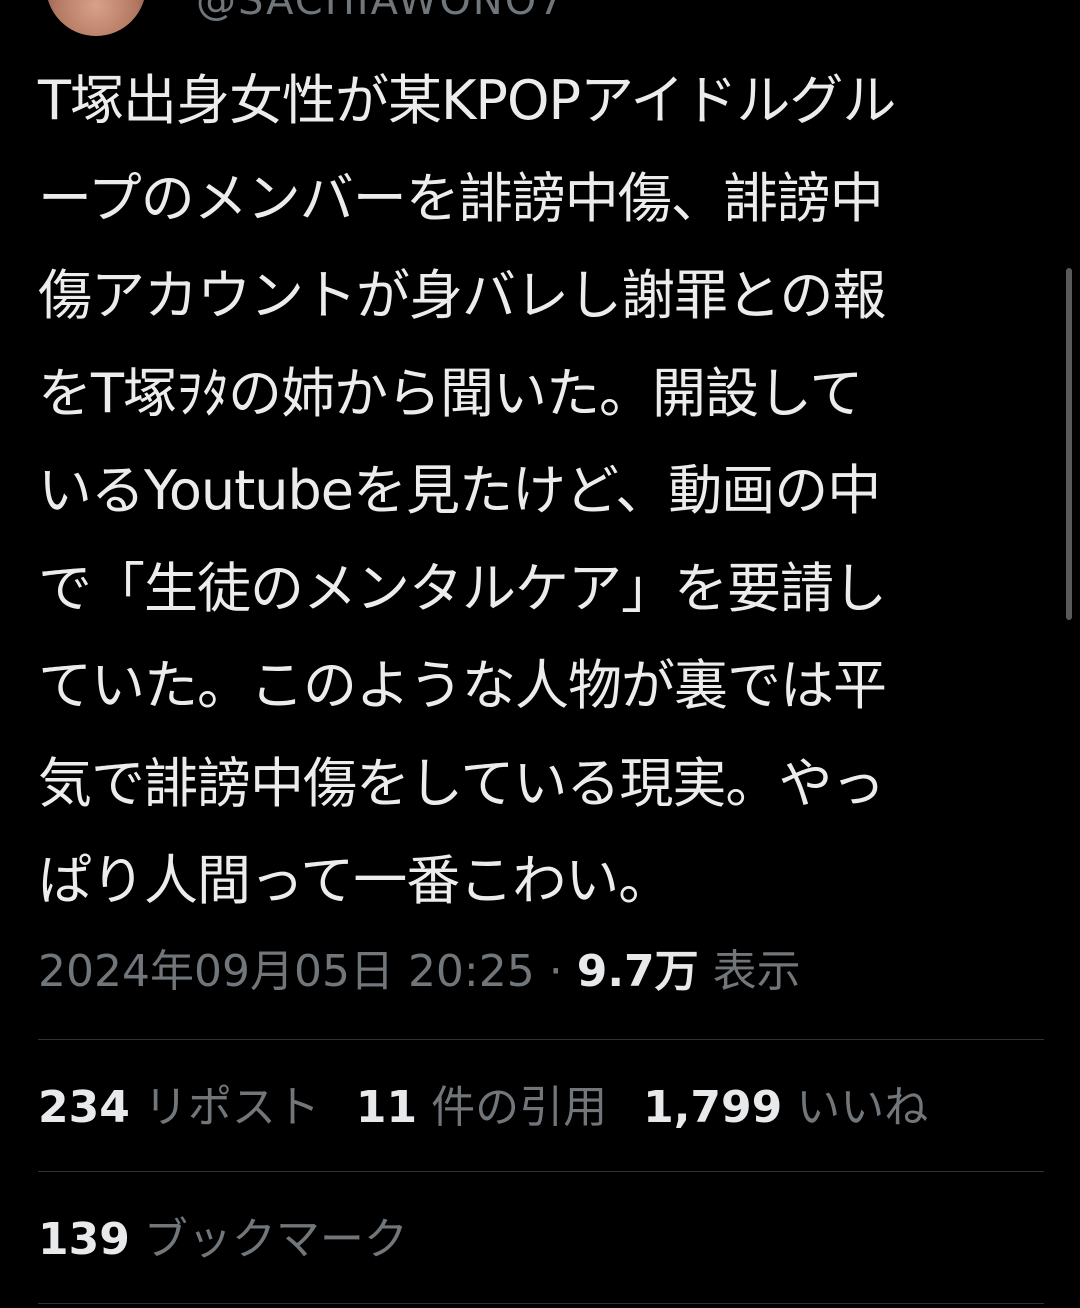 This screenshot has width=1080, height=1308. What do you see at coordinates (275, 1239) in the screenshot?
I see `bookmarks-label: ブックマーク` at bounding box center [275, 1239].